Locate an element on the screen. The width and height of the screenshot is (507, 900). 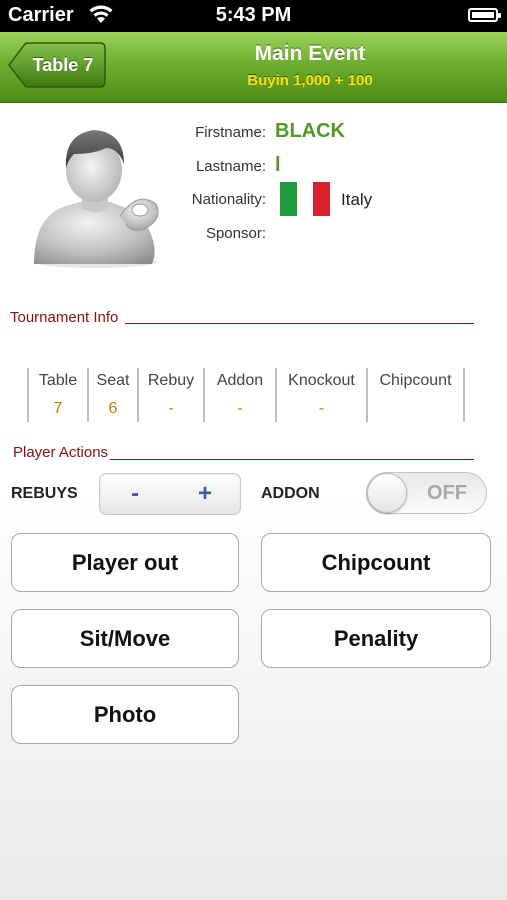
info-column-knockout: Knockout - is located at coordinates (321, 395).